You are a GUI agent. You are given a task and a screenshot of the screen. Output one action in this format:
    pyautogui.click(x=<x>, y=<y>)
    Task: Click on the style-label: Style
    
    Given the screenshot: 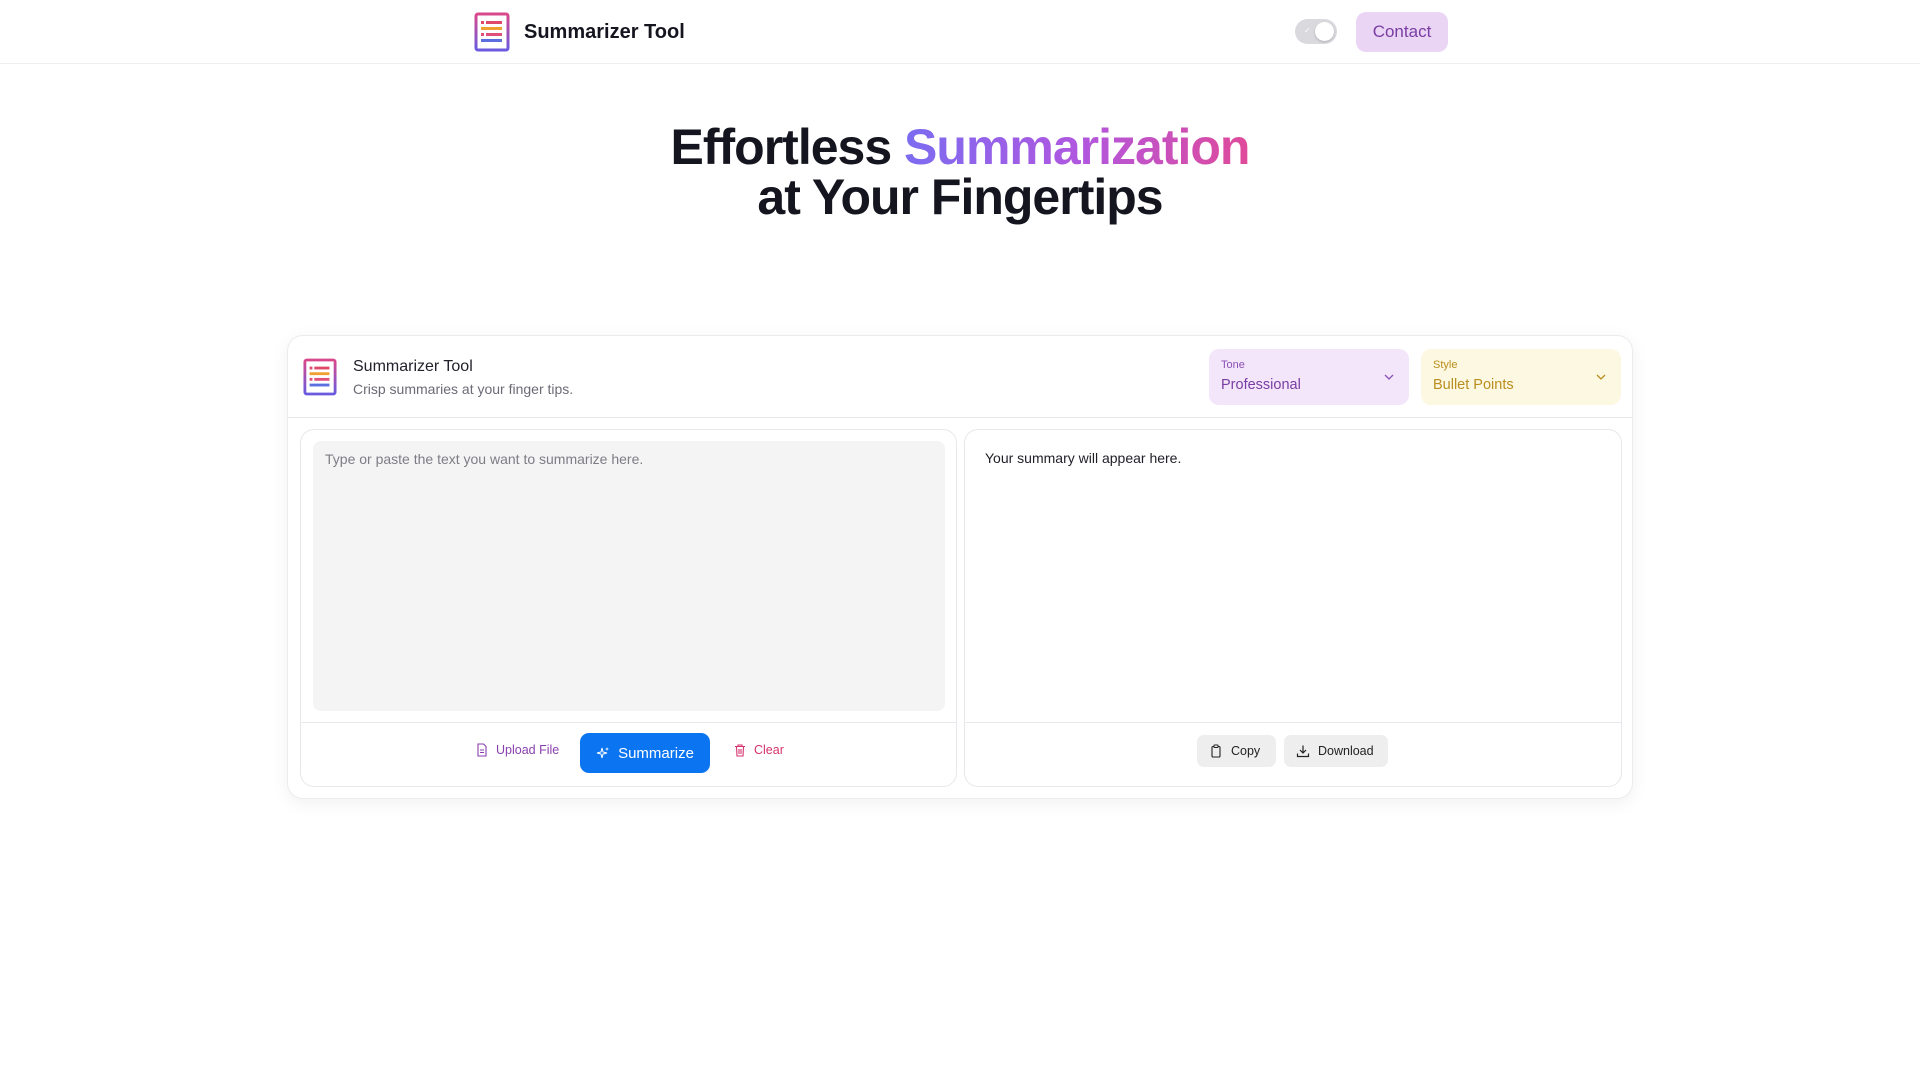 What is the action you would take?
    pyautogui.click(x=1445, y=365)
    